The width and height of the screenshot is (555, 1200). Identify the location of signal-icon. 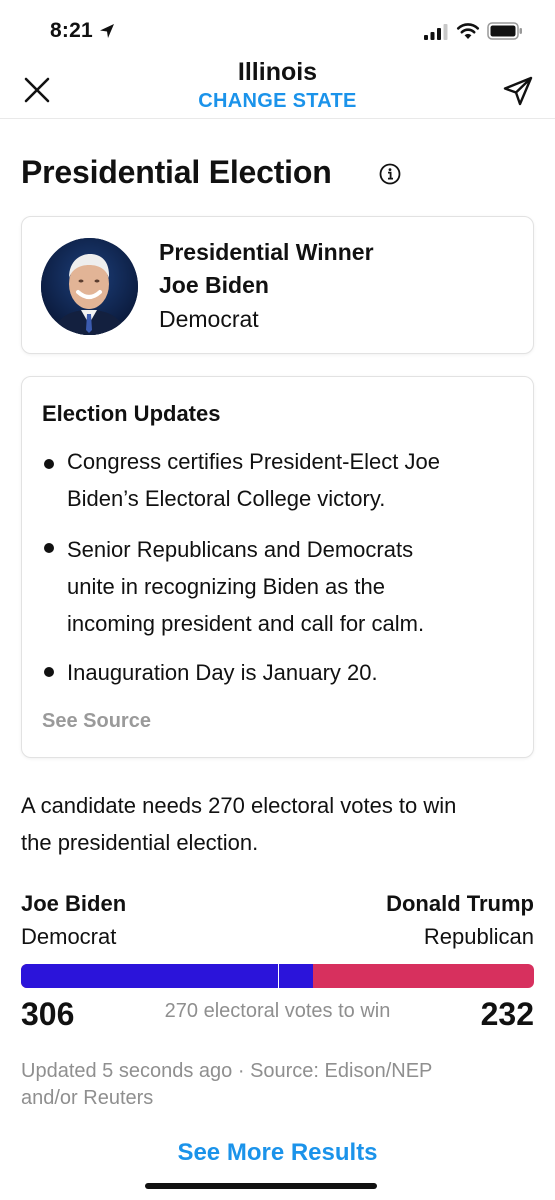
(436, 32).